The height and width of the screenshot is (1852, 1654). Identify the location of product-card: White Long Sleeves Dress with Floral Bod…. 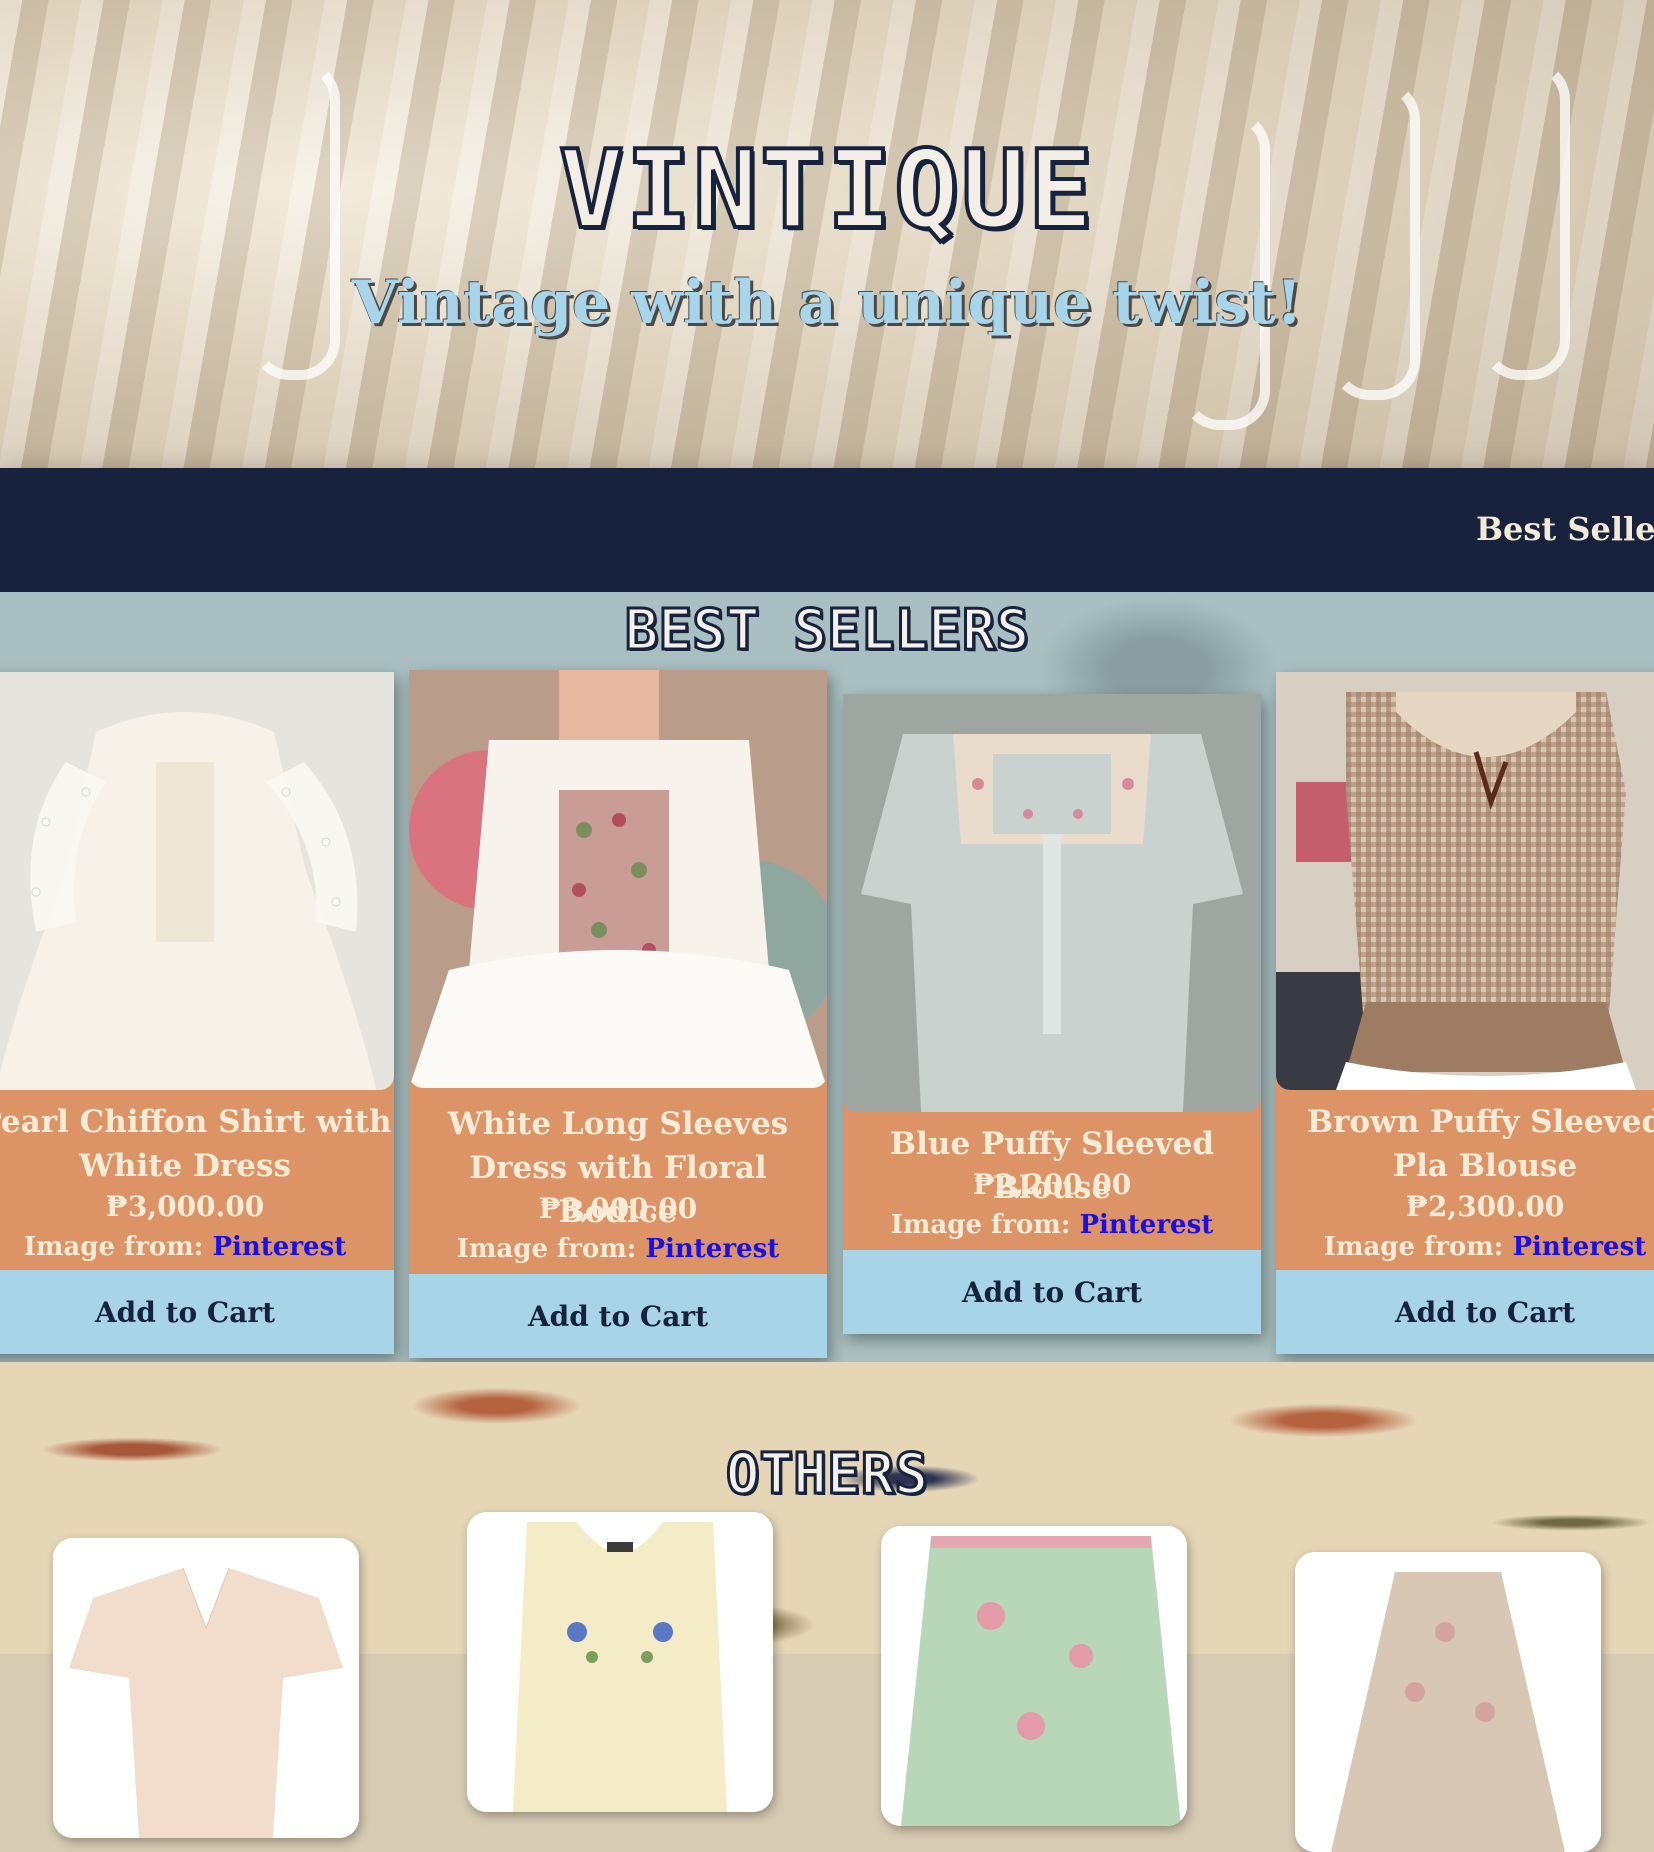
(618, 1014).